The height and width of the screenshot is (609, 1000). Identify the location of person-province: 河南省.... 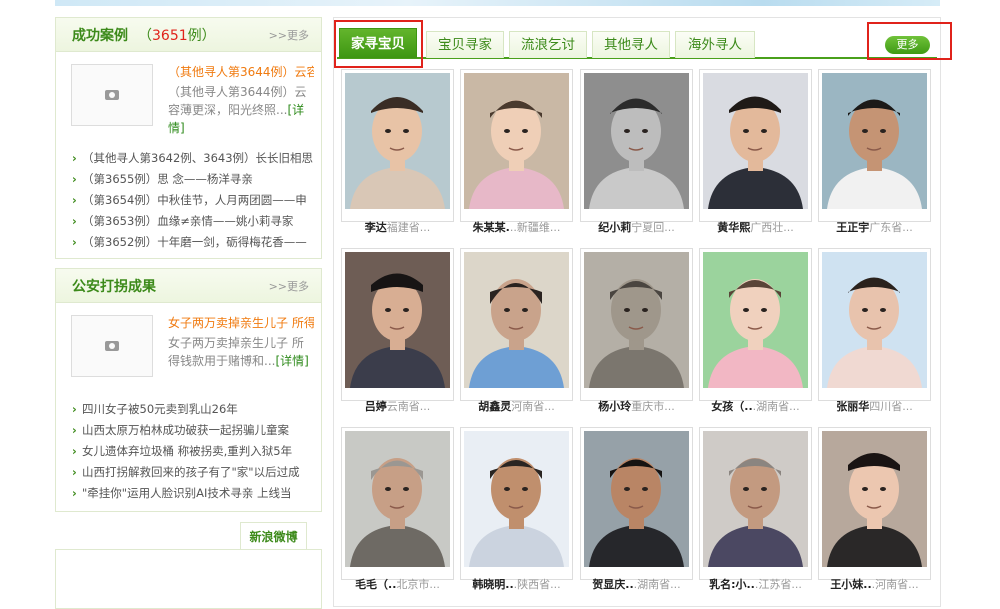
(533, 406).